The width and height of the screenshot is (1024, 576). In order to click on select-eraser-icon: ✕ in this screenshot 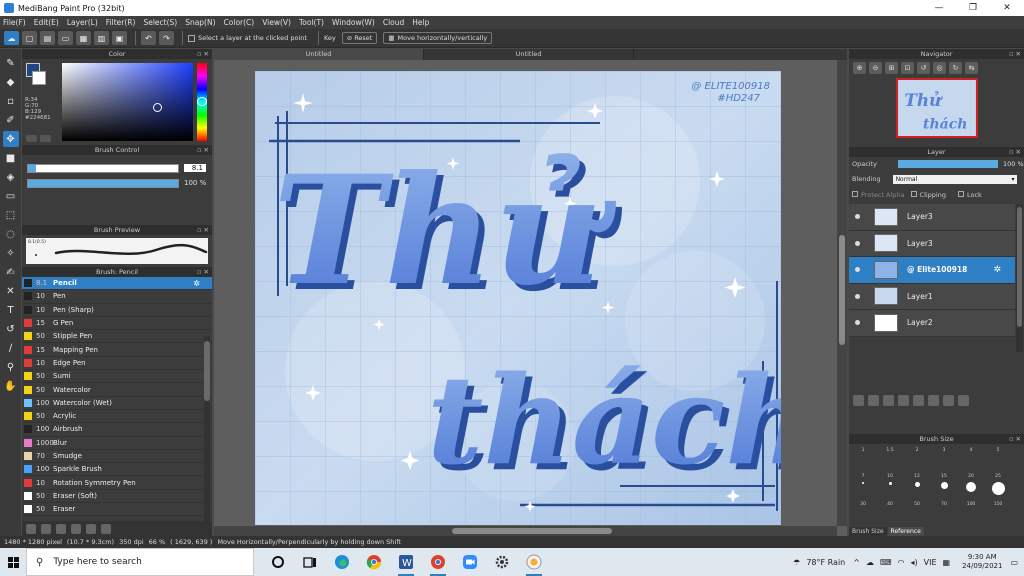, I will do `click(11, 291)`.